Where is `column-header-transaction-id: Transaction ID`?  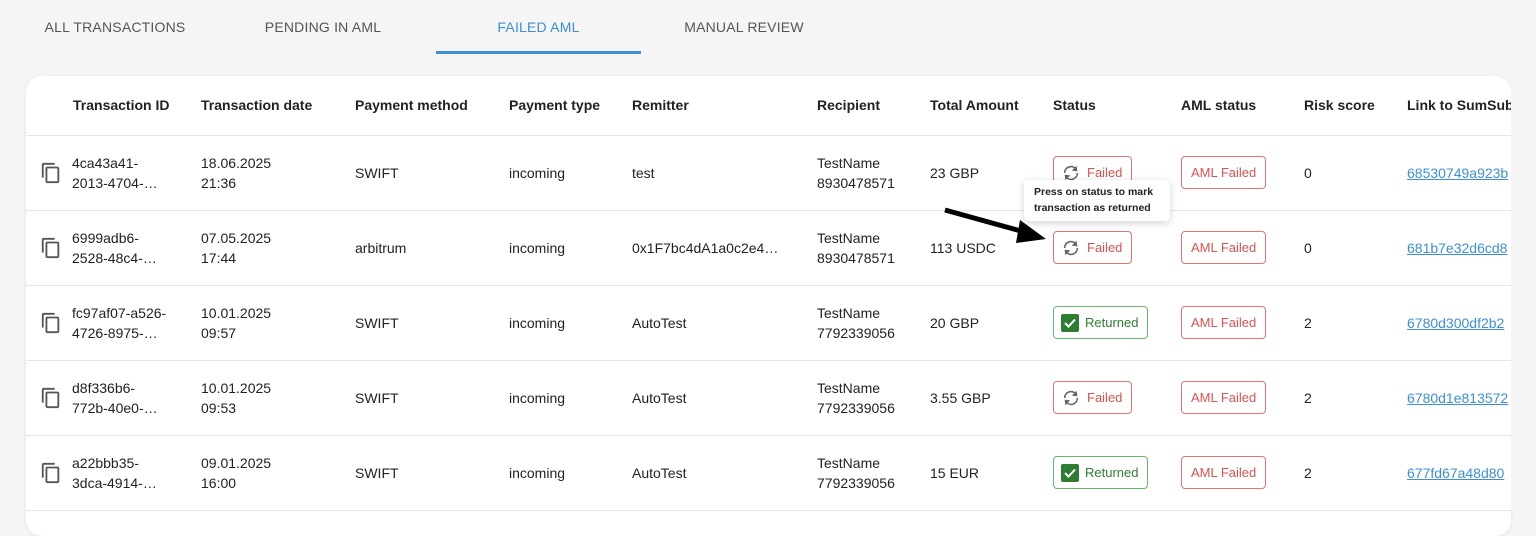
column-header-transaction-id: Transaction ID is located at coordinates (107, 106).